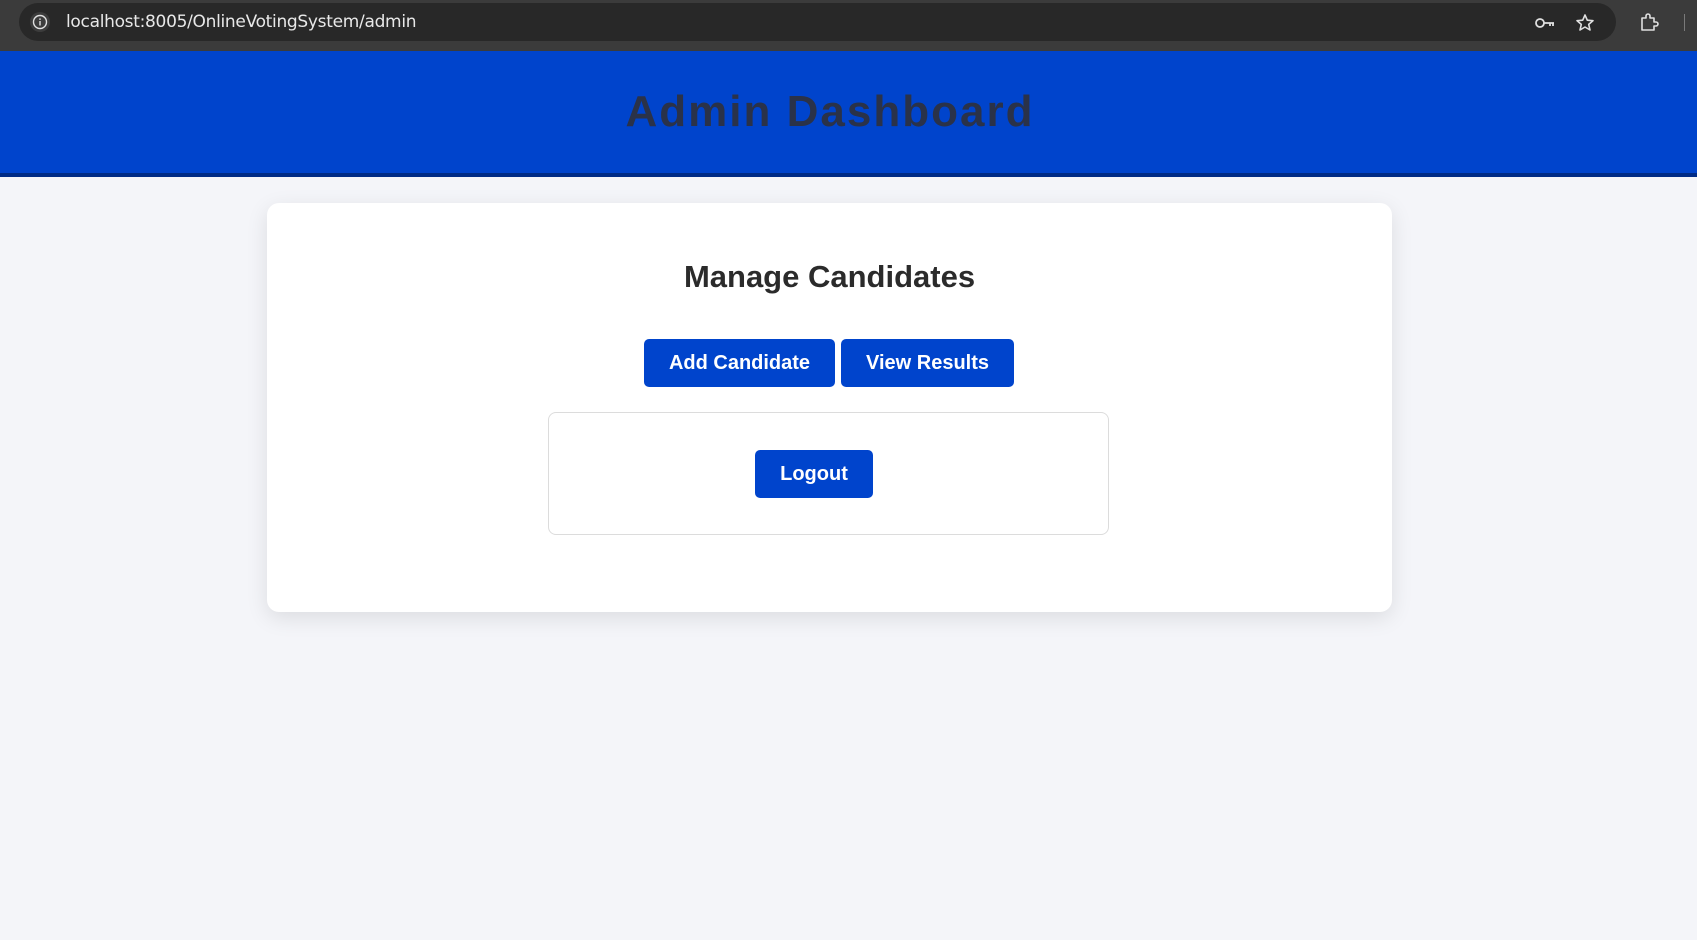 The width and height of the screenshot is (1697, 940). What do you see at coordinates (1545, 23) in the screenshot?
I see `key-icon` at bounding box center [1545, 23].